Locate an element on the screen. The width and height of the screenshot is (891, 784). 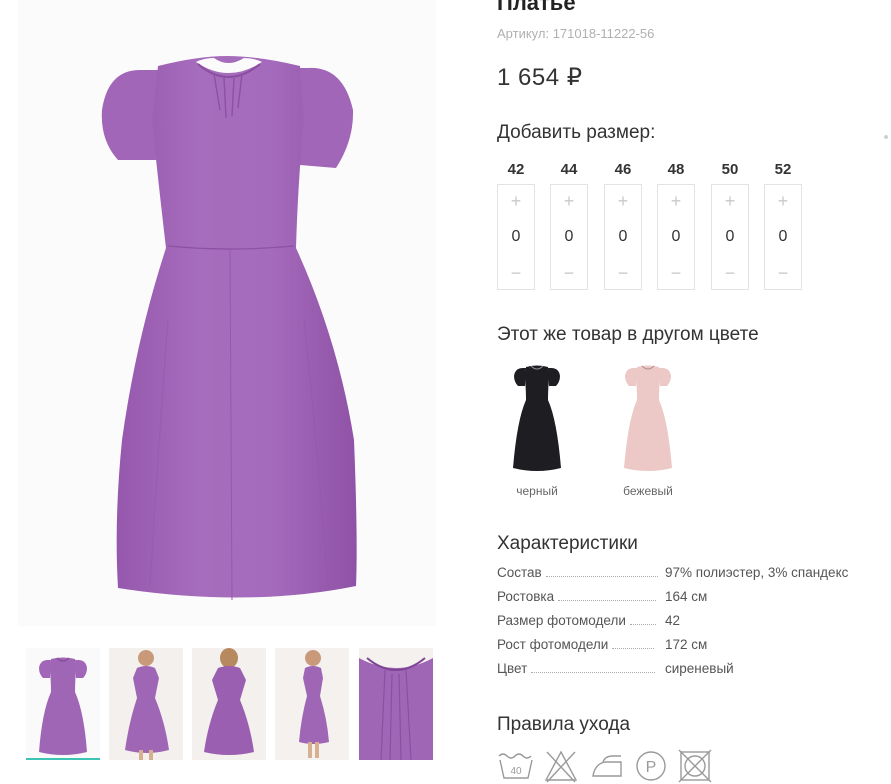
size-column: 46 + 0 − is located at coordinates (623, 224).